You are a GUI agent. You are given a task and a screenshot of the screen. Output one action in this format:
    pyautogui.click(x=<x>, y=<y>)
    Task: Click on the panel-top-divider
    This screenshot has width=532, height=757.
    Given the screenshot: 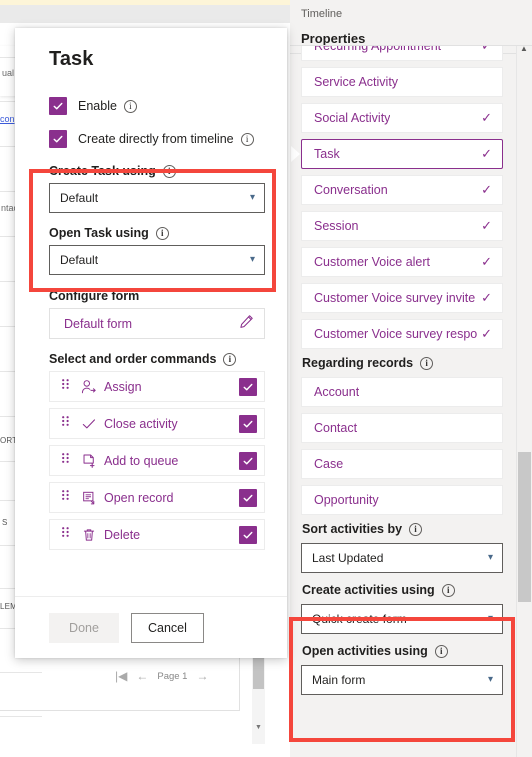 What is the action you would take?
    pyautogui.click(x=411, y=45)
    